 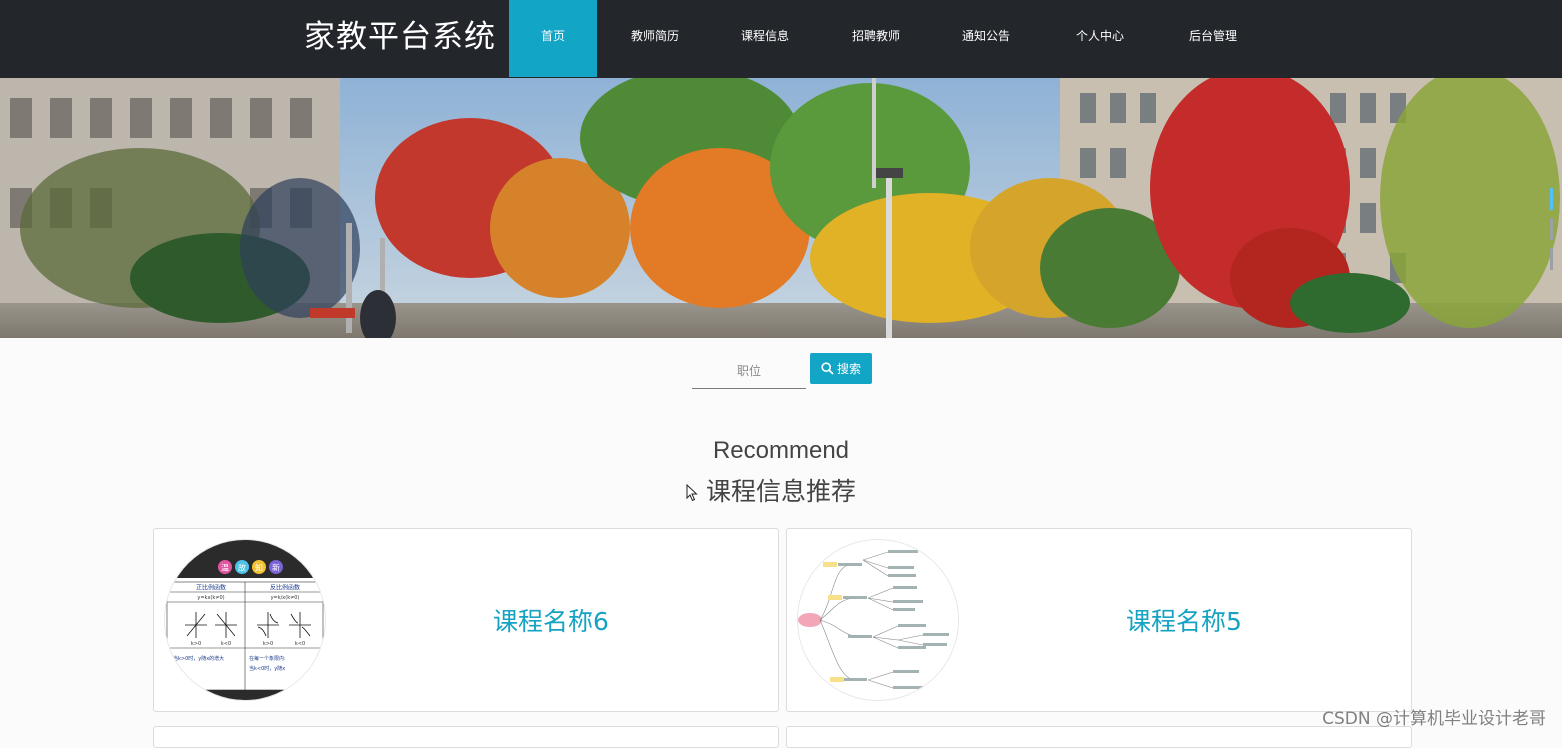 I want to click on mindmap-image, so click(x=878, y=620).